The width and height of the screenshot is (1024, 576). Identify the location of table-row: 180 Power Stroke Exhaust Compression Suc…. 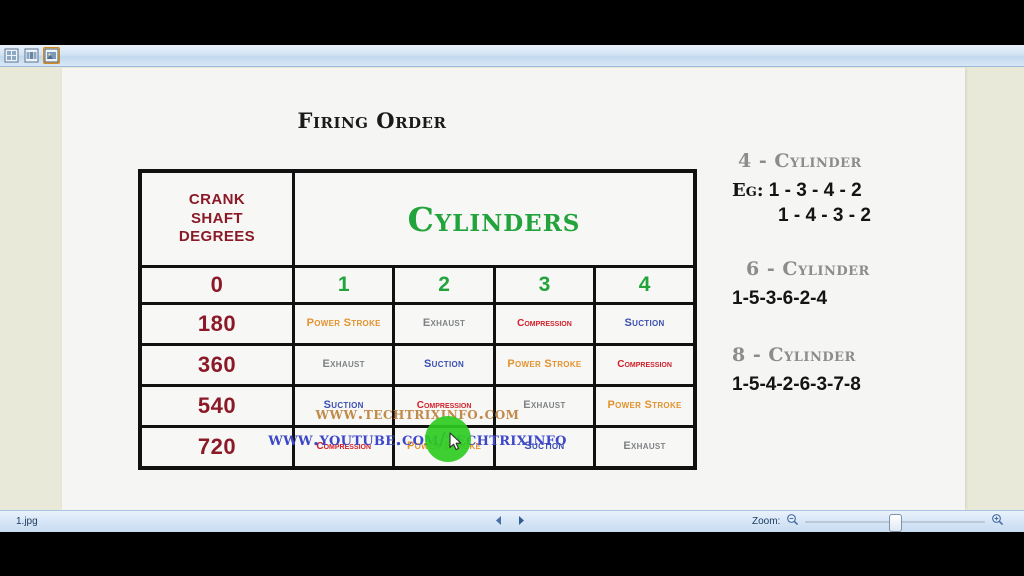
(417, 324).